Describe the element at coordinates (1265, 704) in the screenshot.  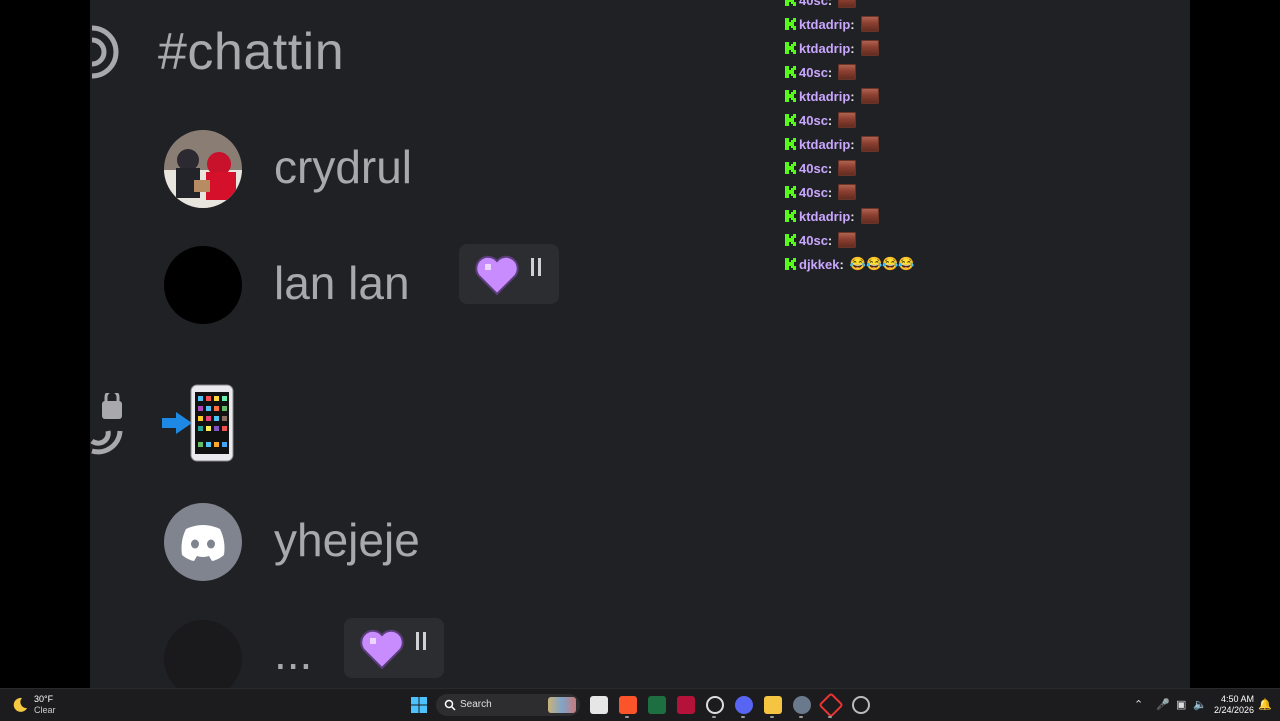
I see `notifications-icon: 🔔` at that location.